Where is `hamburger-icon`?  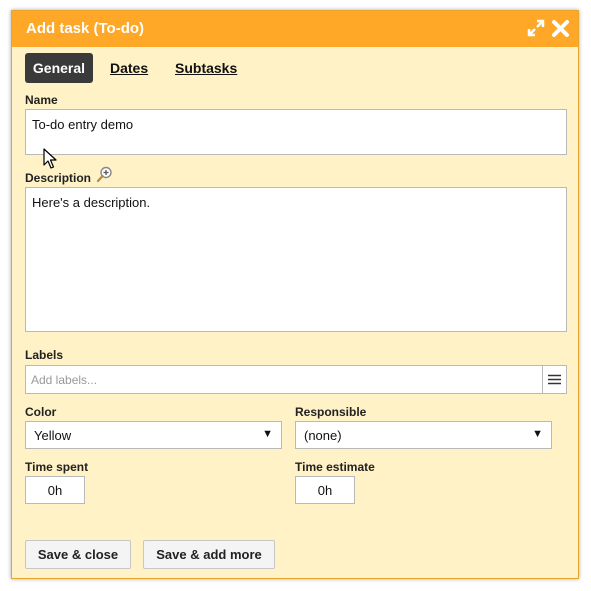 hamburger-icon is located at coordinates (554, 380).